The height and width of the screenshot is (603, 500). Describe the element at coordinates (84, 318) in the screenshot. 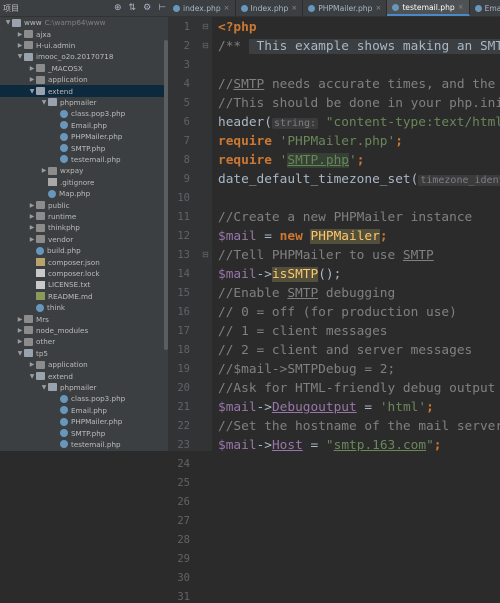

I see `tree-item: ▶ Mrs` at that location.